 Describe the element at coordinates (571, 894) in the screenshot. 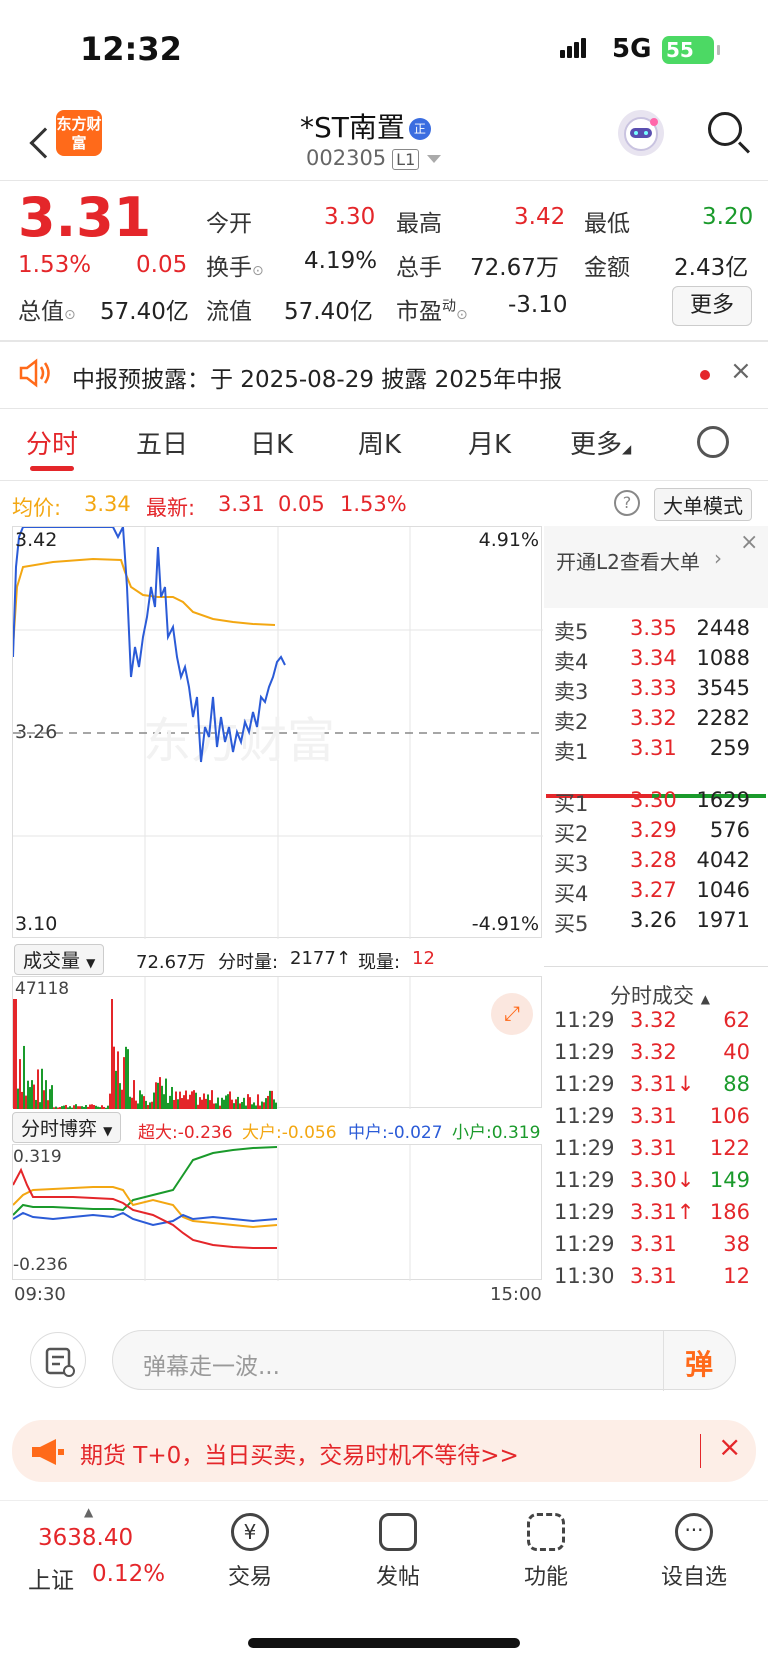

I see `order-level-label: 买4` at that location.